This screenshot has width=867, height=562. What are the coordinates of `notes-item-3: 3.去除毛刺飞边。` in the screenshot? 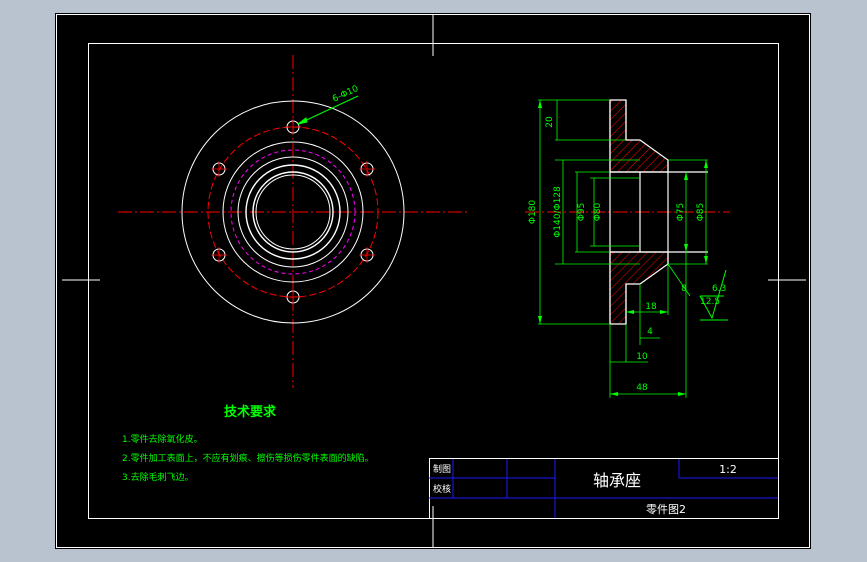 It's located at (158, 477).